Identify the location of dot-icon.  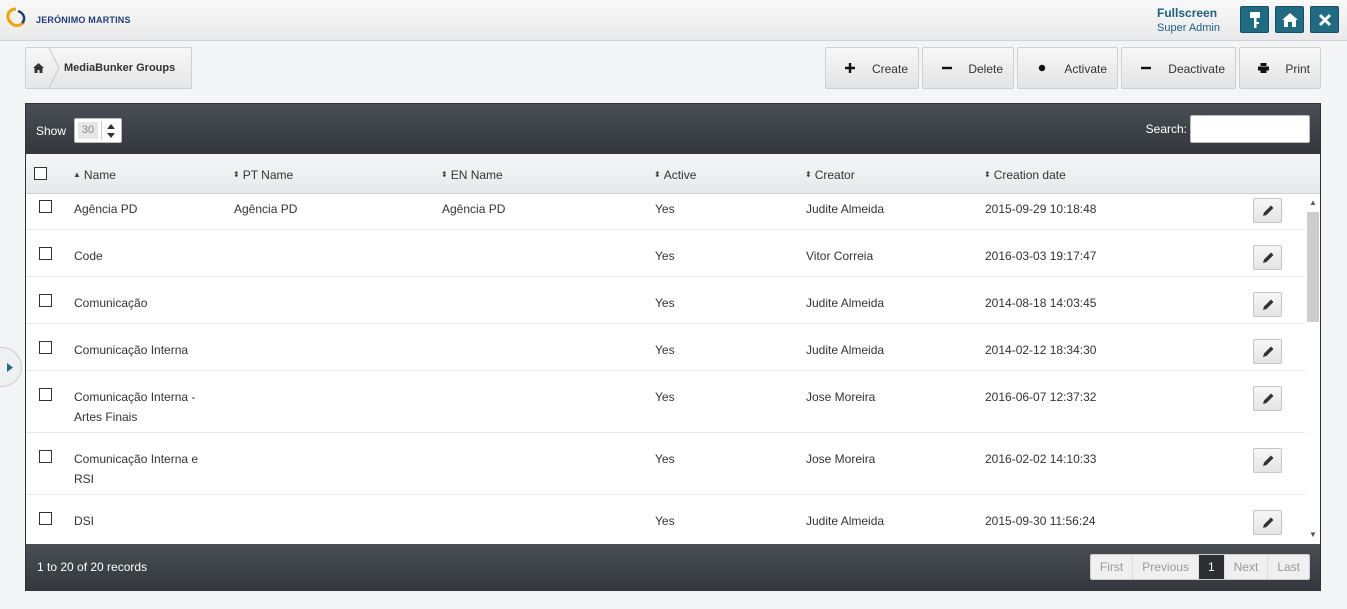
(1042, 68).